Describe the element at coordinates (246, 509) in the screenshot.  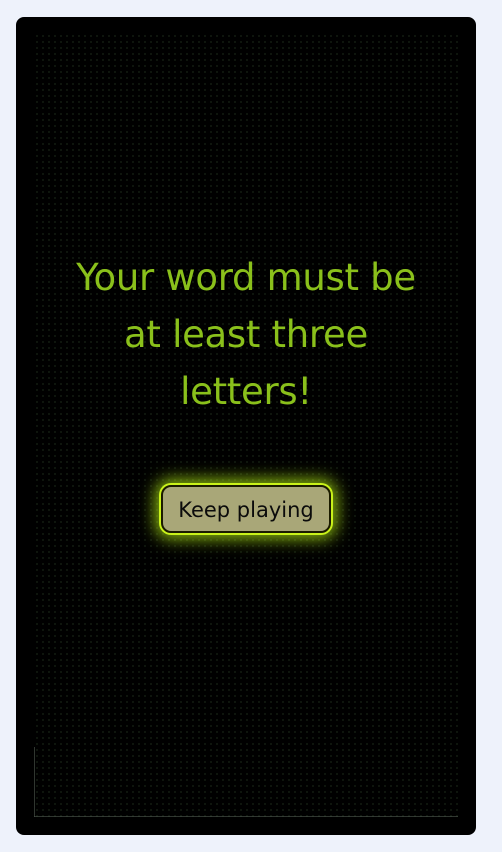
I see `keep-playing-button: Keep playing` at that location.